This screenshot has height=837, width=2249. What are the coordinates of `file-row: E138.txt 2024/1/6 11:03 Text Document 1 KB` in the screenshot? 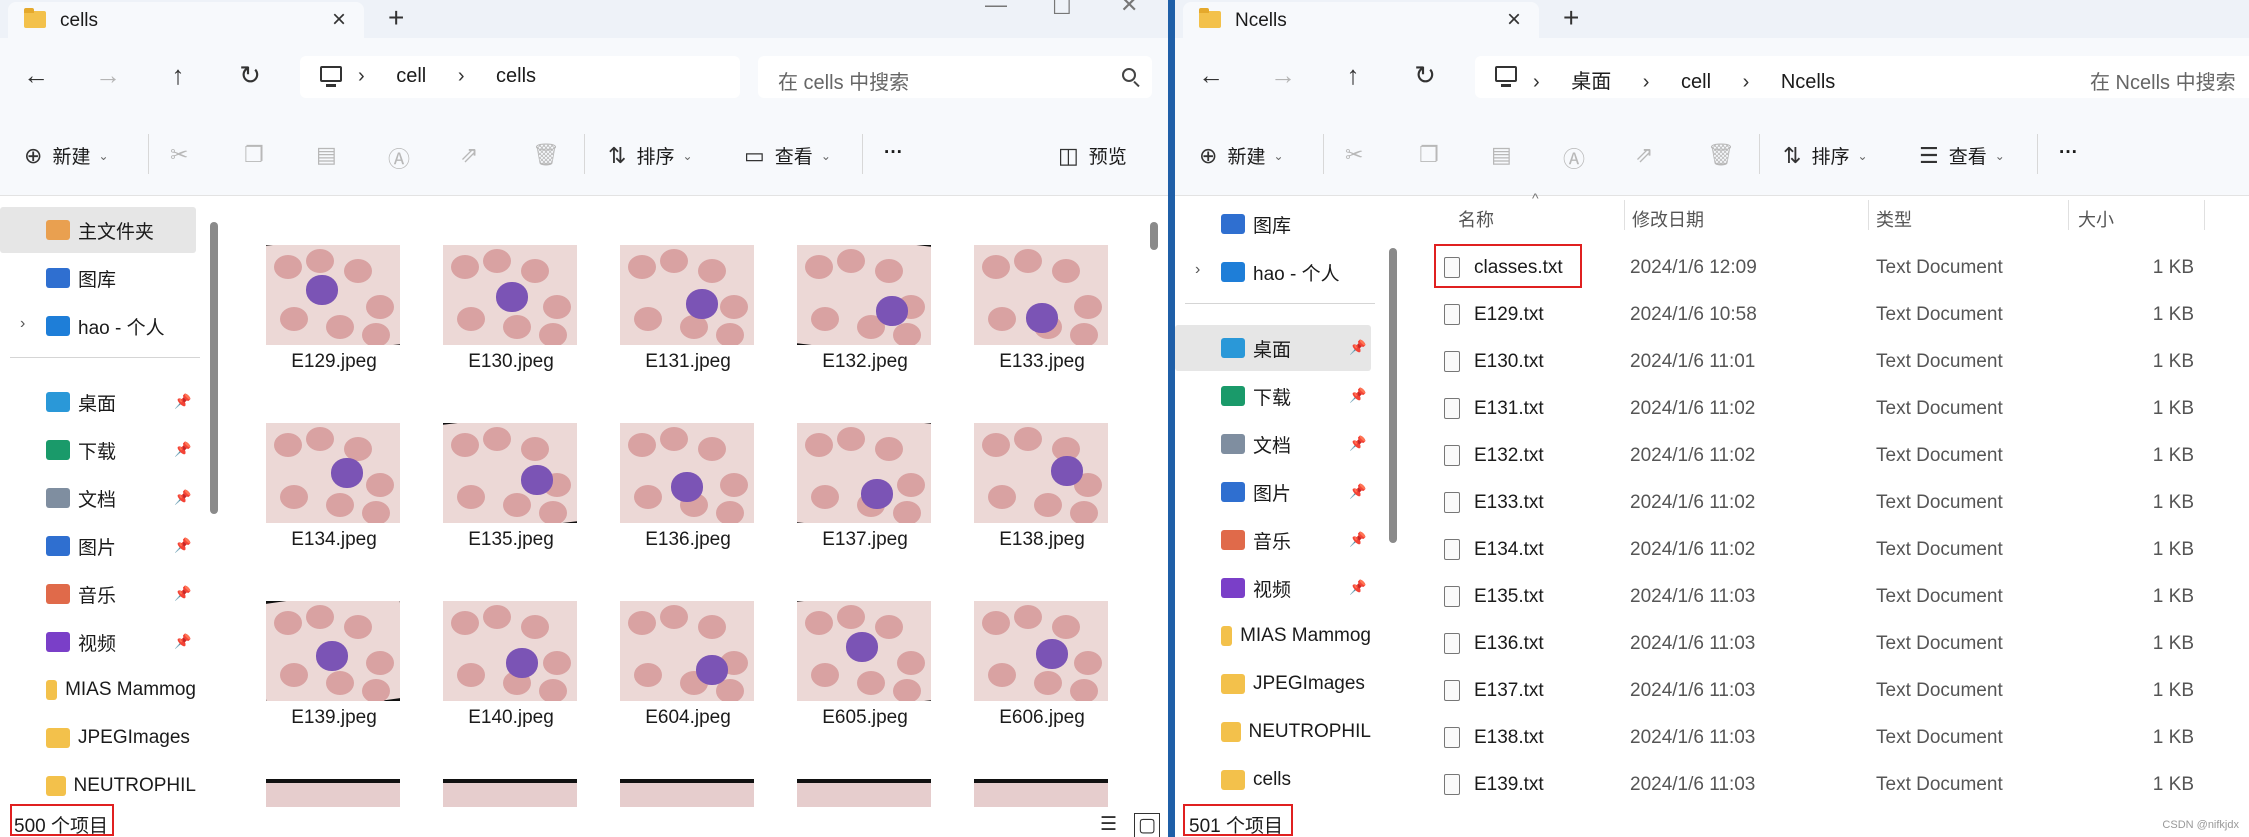 It's located at (1820, 738).